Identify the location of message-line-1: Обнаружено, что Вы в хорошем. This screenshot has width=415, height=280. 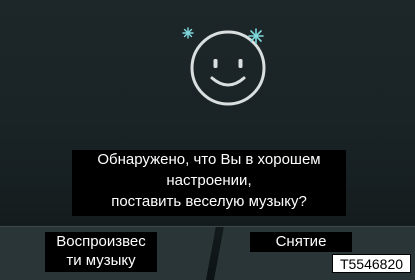
(209, 159).